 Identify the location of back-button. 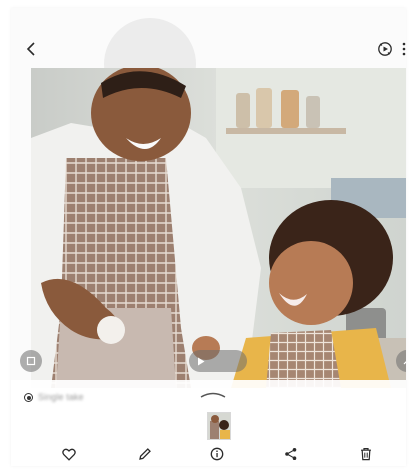
(31, 49).